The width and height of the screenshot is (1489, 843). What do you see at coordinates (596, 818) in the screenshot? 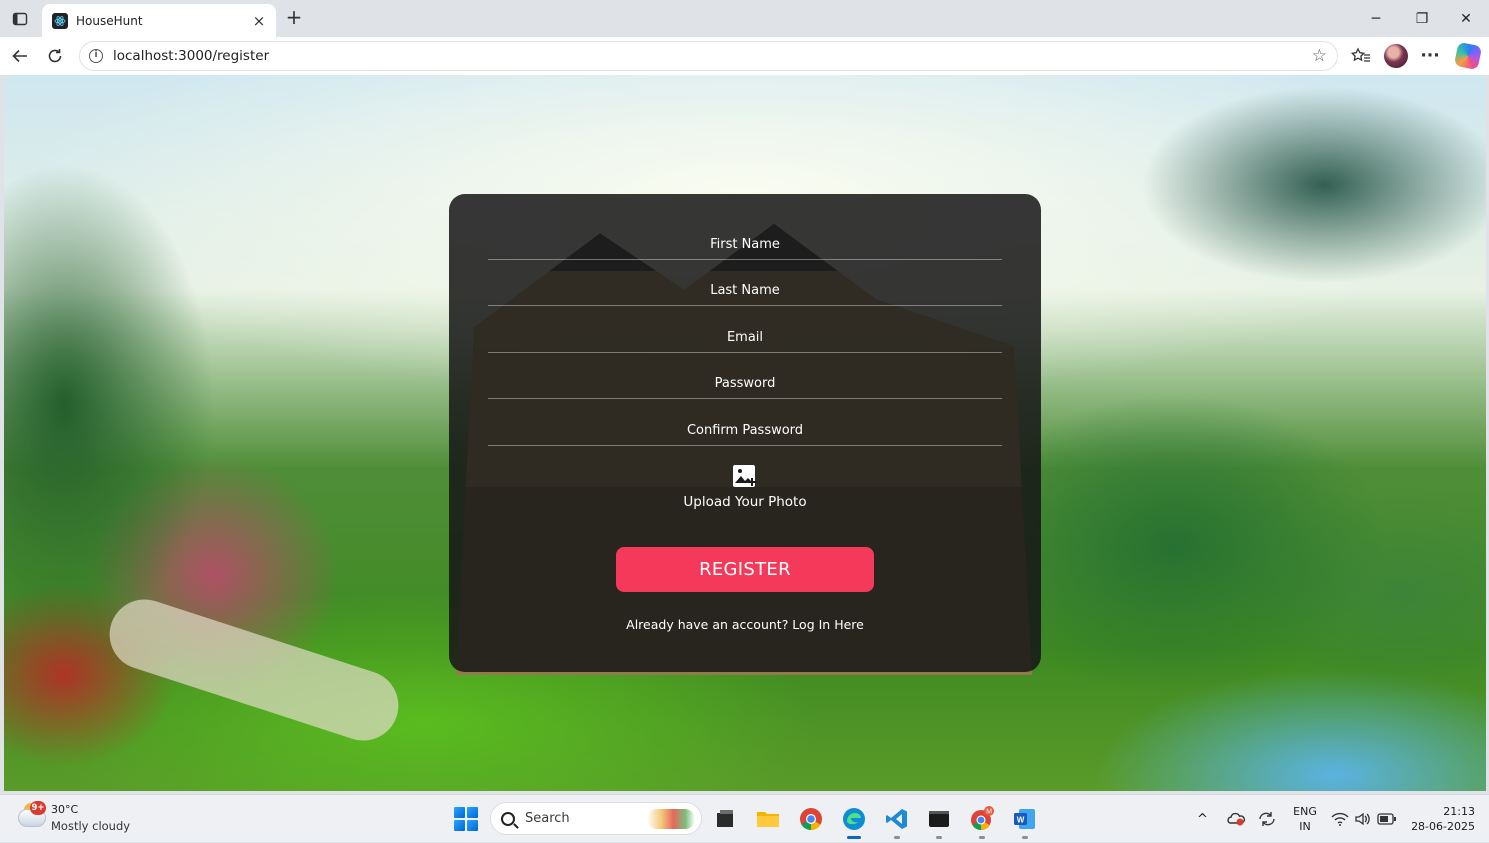
I see `taskbar-search: Search` at bounding box center [596, 818].